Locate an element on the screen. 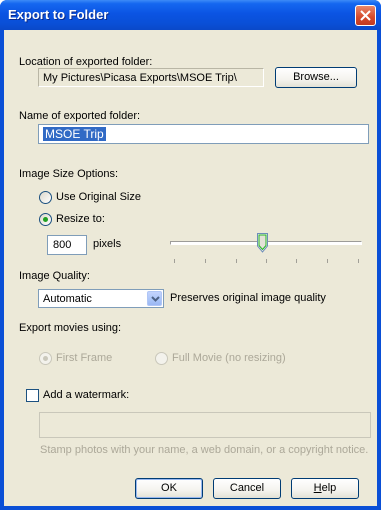 This screenshot has height=510, width=381. title-bar: Export to Folder is located at coordinates (190, 15).